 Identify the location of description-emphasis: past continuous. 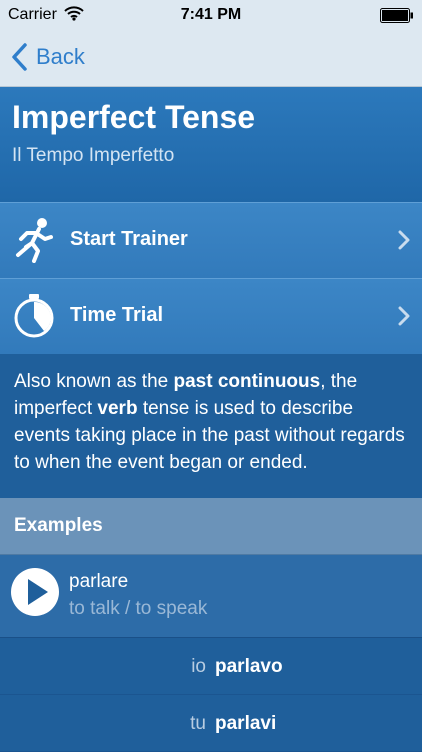
(247, 381).